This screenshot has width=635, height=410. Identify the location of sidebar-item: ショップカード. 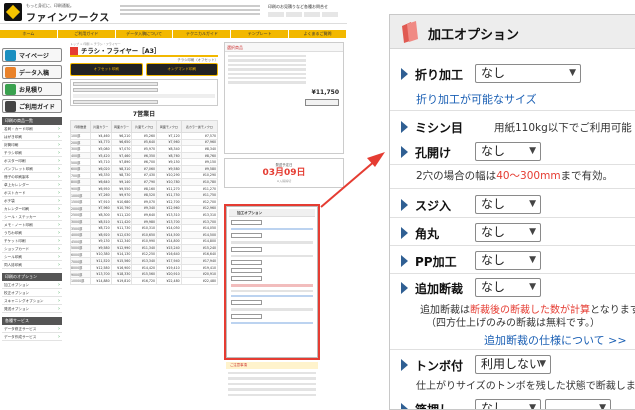
(32, 249).